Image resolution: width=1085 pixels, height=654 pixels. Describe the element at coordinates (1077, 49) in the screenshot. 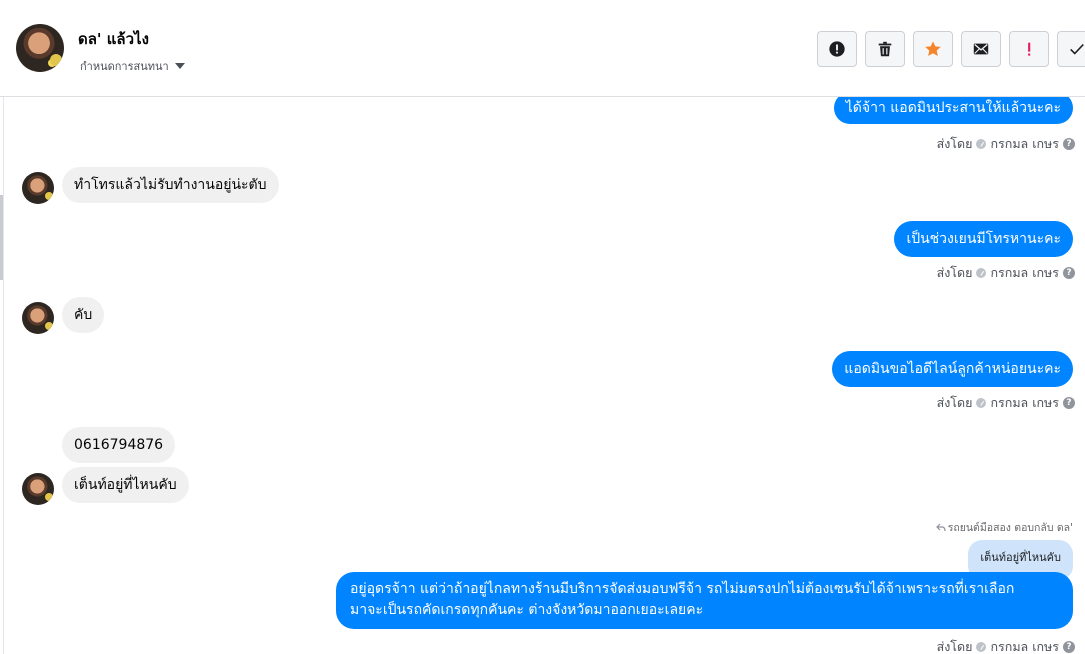

I see `check-icon` at that location.